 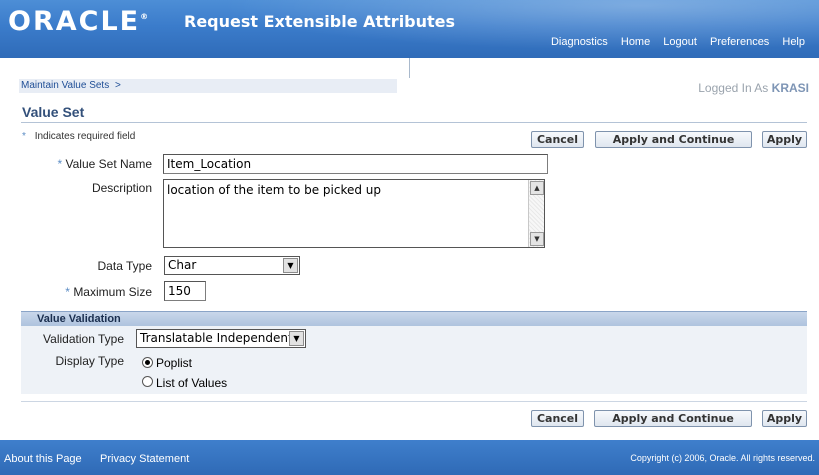 I want to click on footer-link-about: About this Page, so click(x=43, y=459).